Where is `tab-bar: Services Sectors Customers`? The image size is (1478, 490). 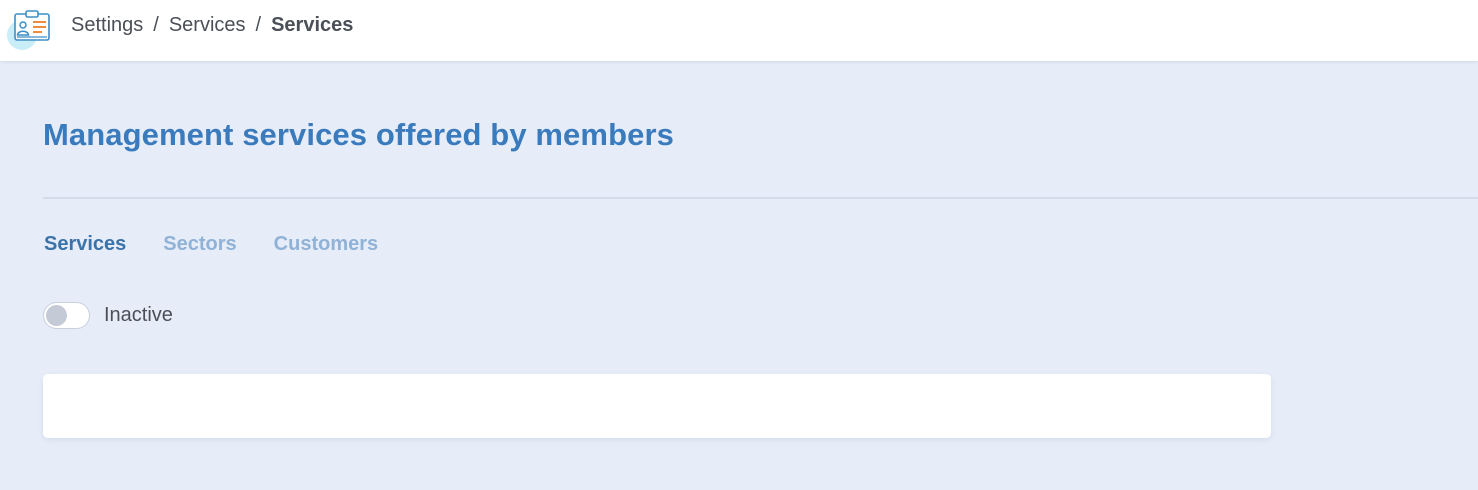
tab-bar: Services Sectors Customers is located at coordinates (229, 244).